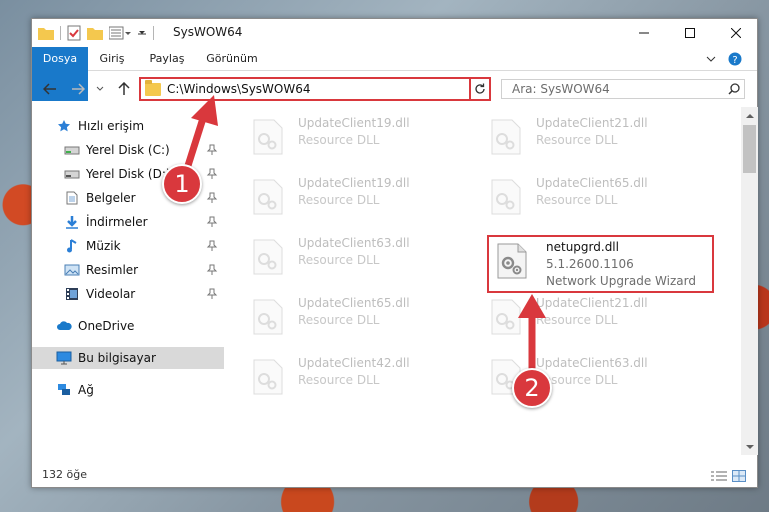 The image size is (769, 512). I want to click on back-button, so click(50, 89).